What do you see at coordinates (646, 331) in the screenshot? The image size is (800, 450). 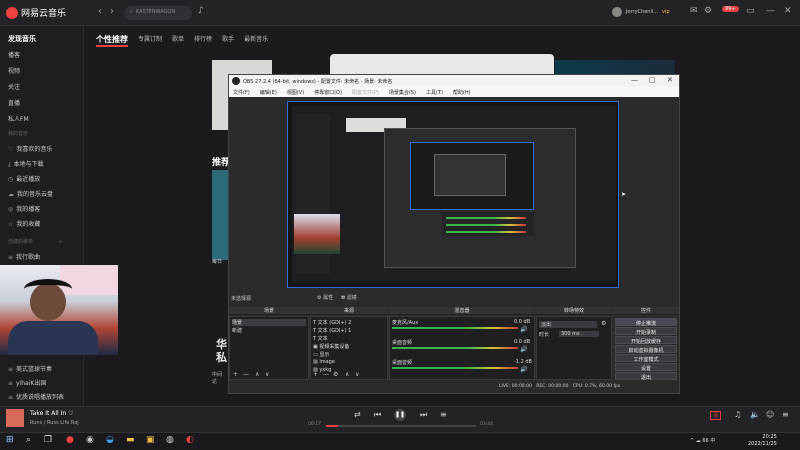 I see `start-recording-button: 开始录制` at bounding box center [646, 331].